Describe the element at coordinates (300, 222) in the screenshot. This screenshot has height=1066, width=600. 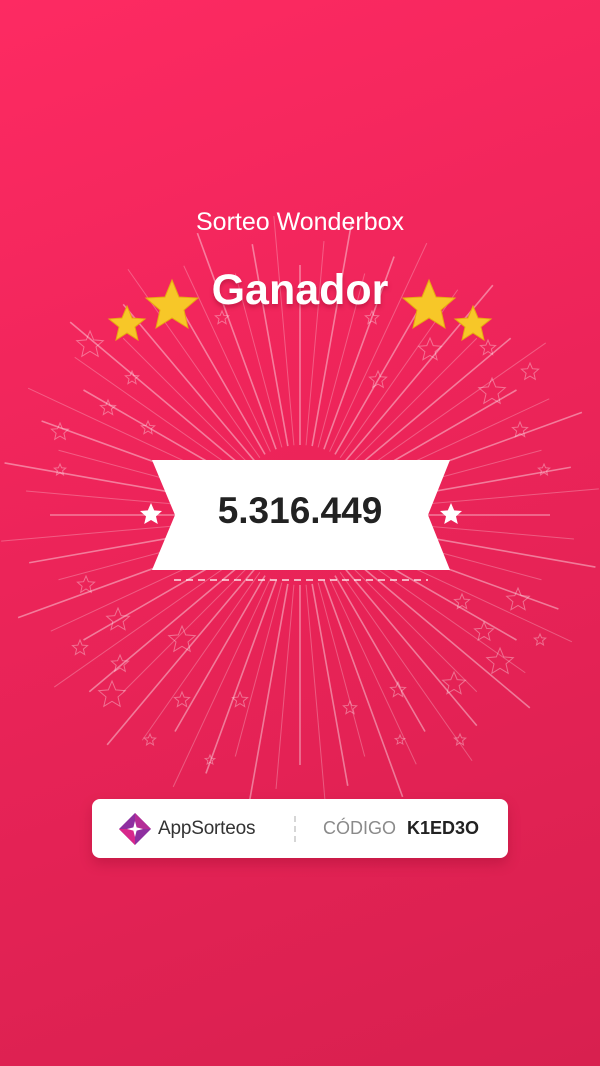
I see `raffle-title: Sorteo Wonderbox` at that location.